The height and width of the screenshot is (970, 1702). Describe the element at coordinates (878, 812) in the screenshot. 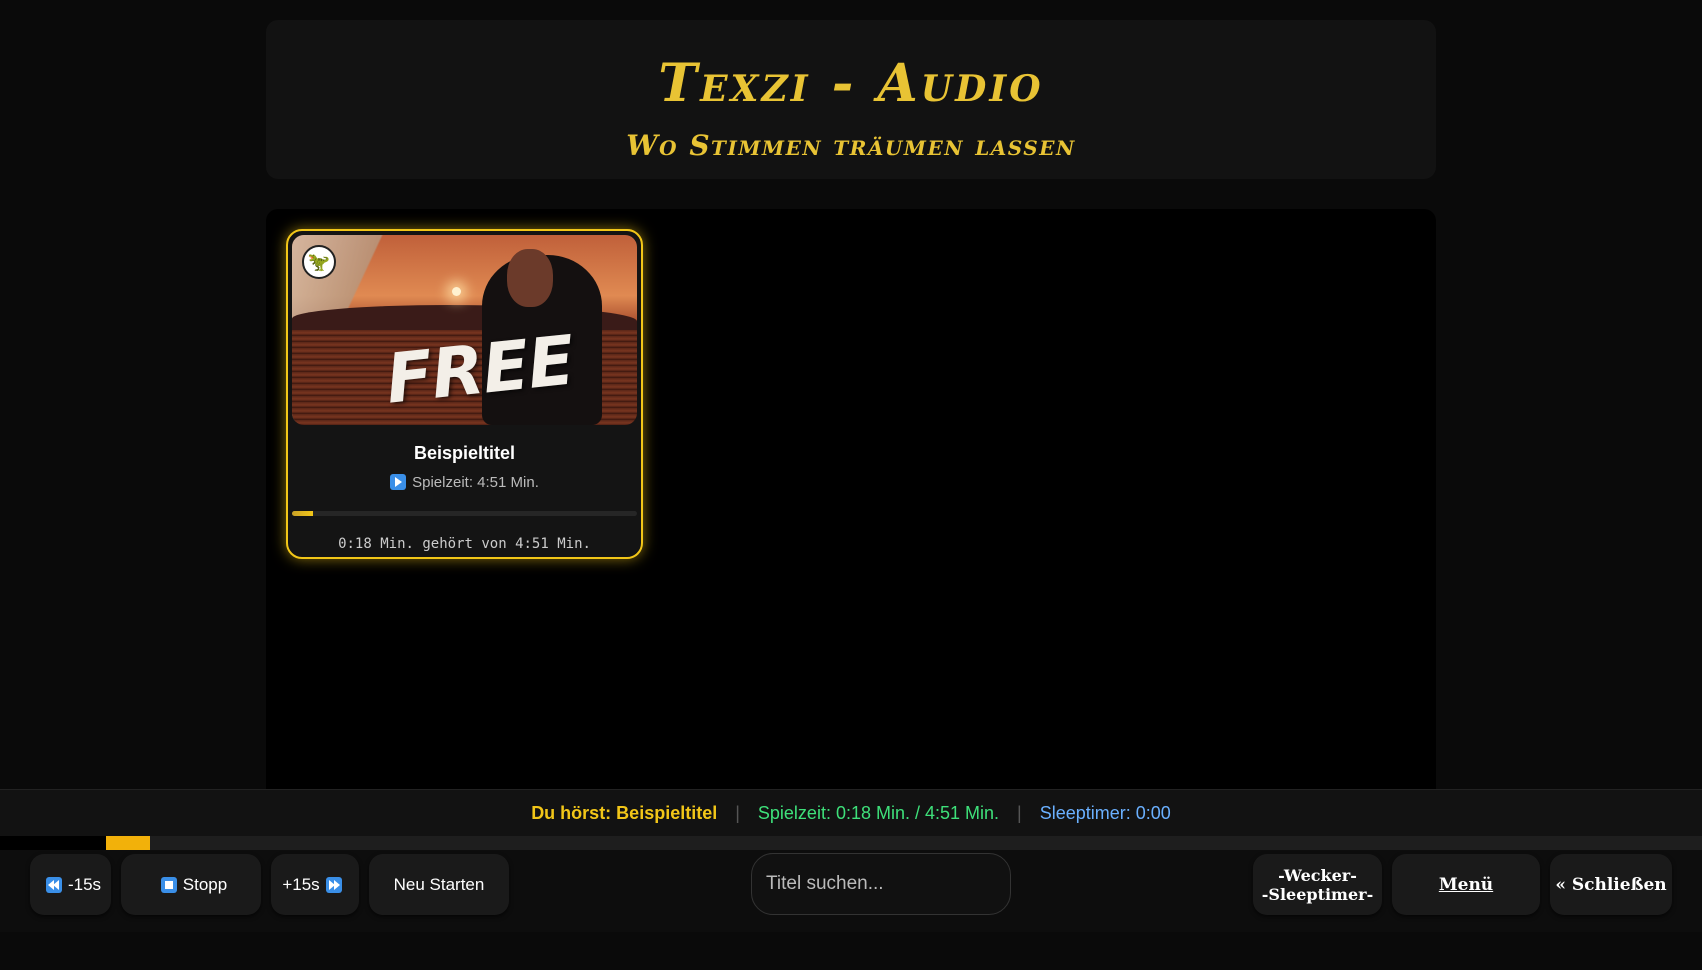

I see `playtime-text: Spielzeit: 0:18 Min. / 4:51 Min.` at that location.